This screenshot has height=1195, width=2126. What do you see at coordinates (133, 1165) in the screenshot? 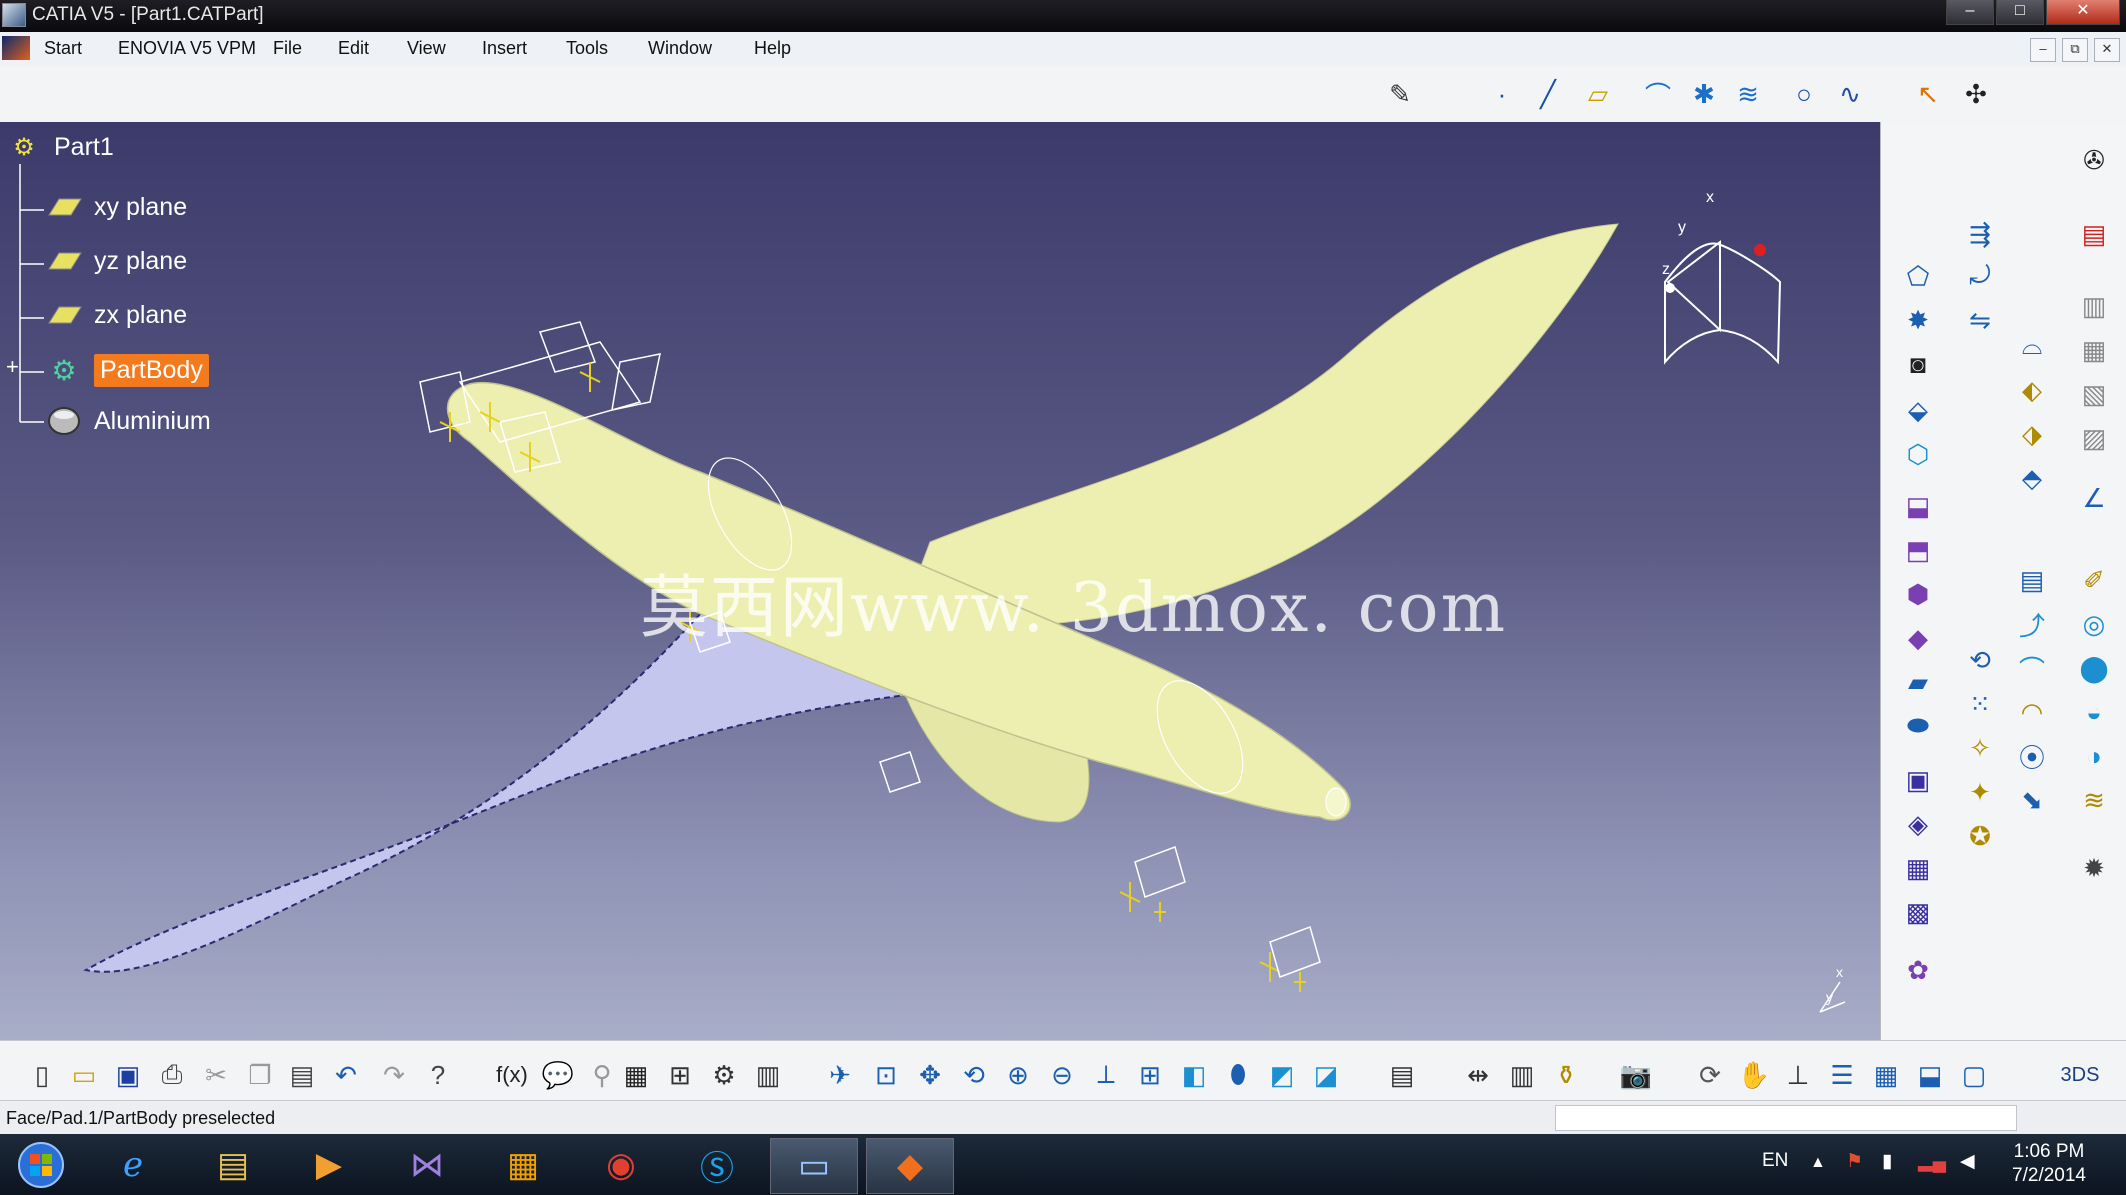
I see `internet-explorer-icon: ℯ` at bounding box center [133, 1165].